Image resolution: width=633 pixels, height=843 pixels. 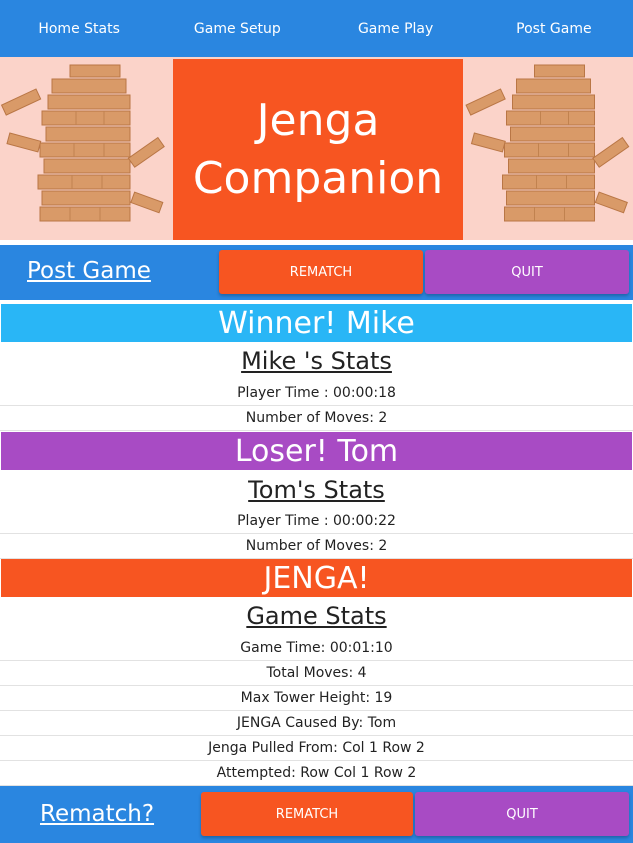 I want to click on nav-post-game: Post Game, so click(x=554, y=28).